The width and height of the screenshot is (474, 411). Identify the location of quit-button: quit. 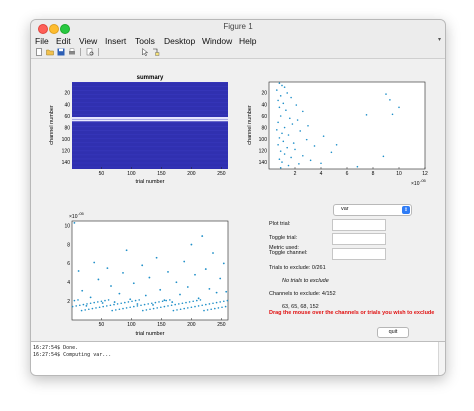
(393, 332).